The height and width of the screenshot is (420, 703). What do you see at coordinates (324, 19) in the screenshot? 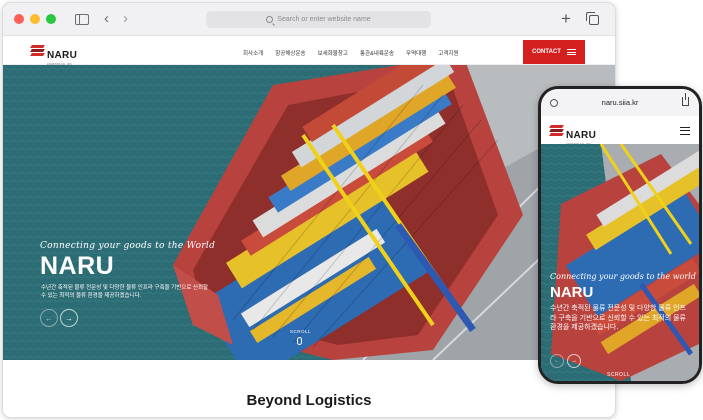
I see `address-placeholder: Search or enter website name` at bounding box center [324, 19].